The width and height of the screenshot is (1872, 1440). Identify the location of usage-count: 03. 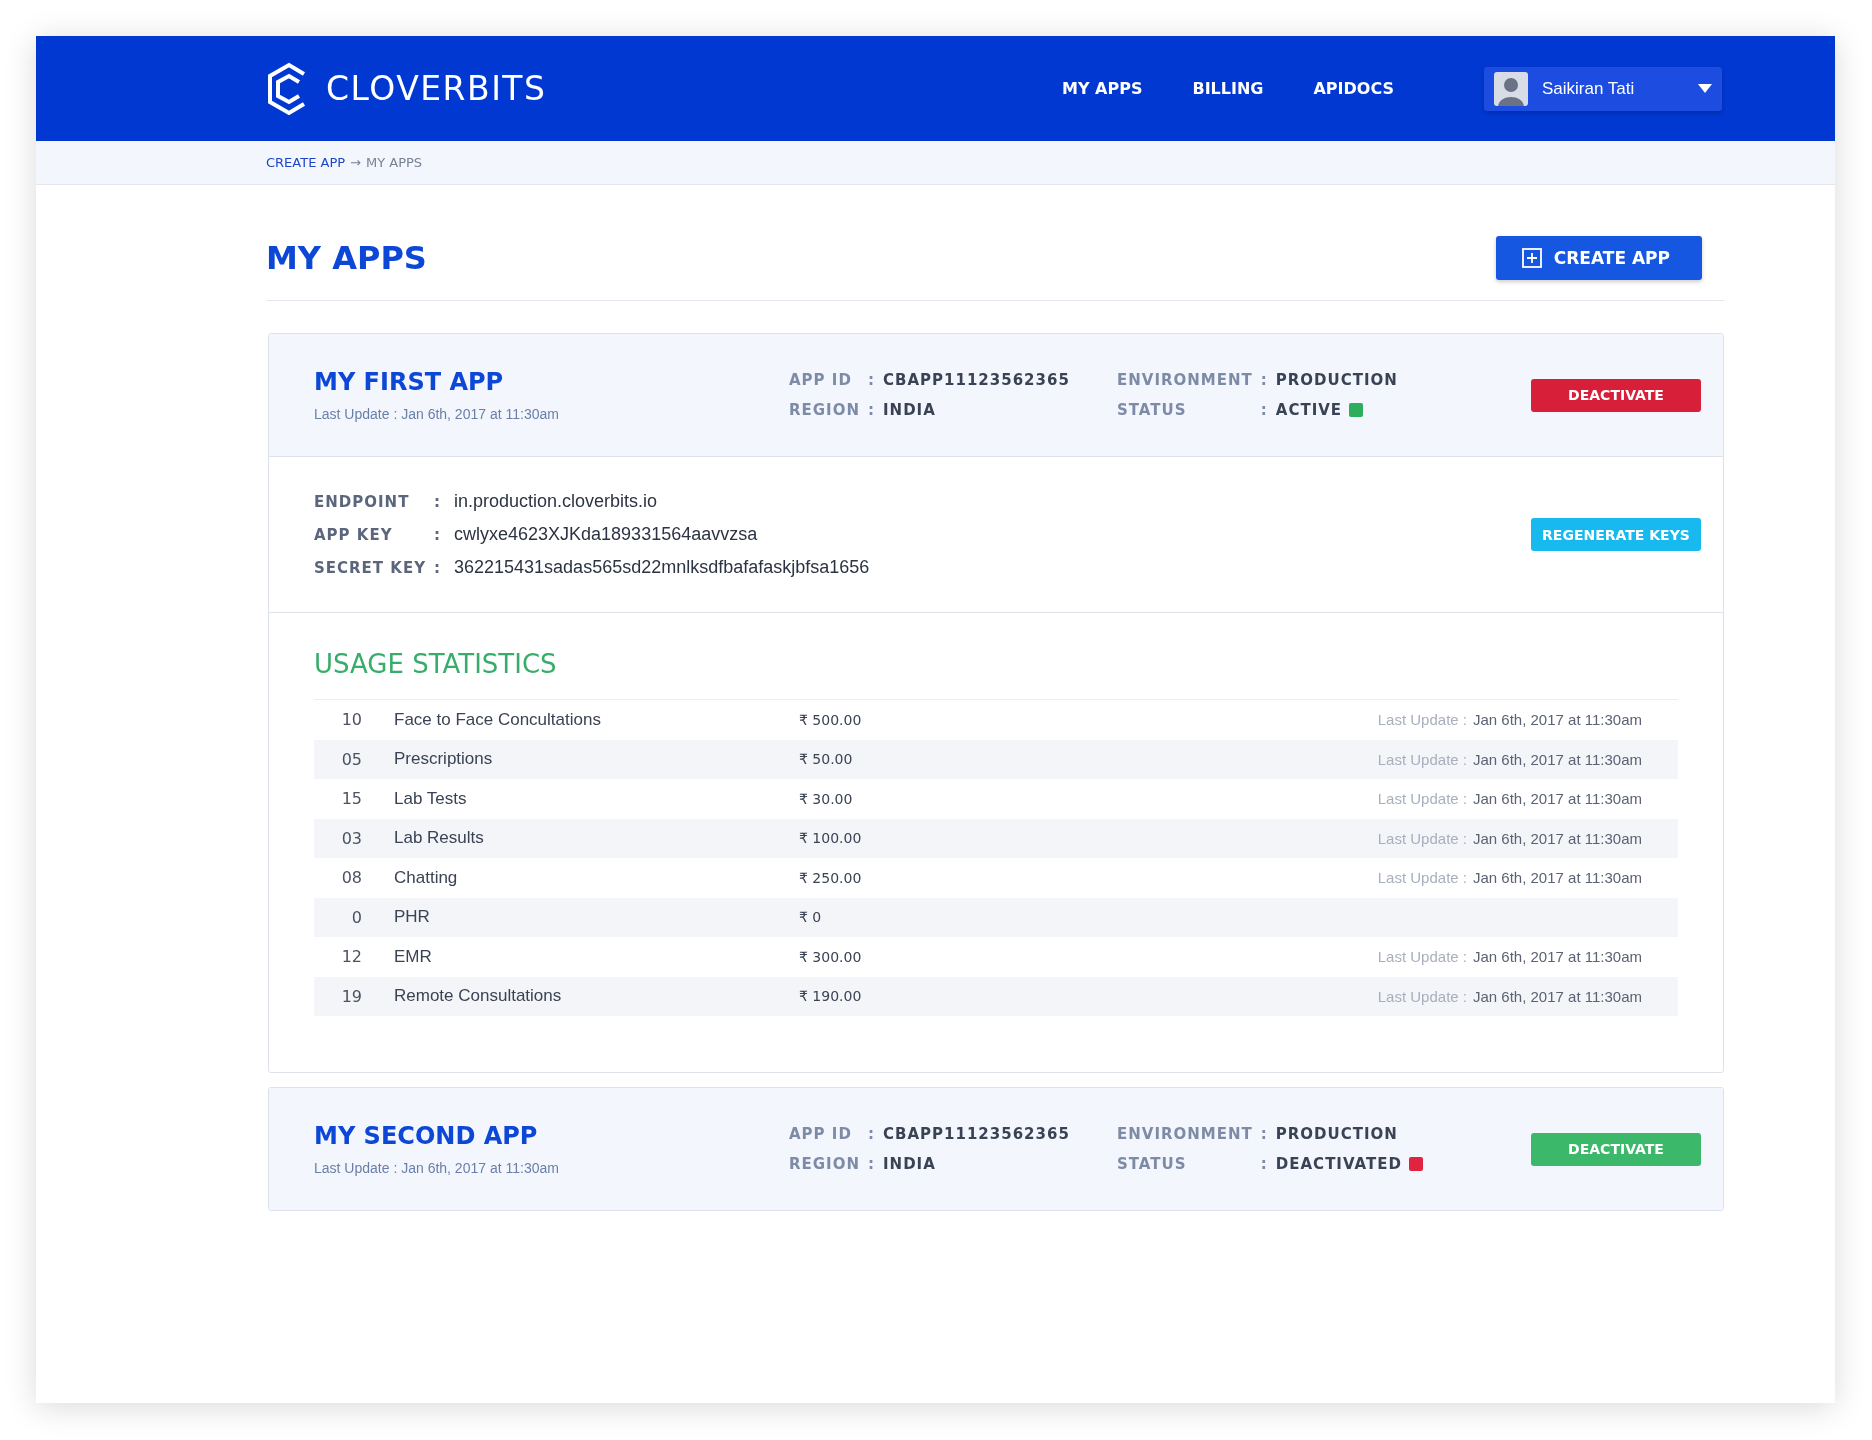
(351, 838).